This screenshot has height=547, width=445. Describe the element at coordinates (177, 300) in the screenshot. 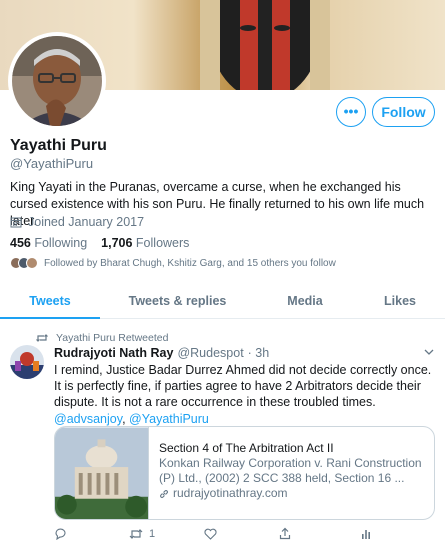

I see `tab-tweets-replies: Tweets & replies` at that location.